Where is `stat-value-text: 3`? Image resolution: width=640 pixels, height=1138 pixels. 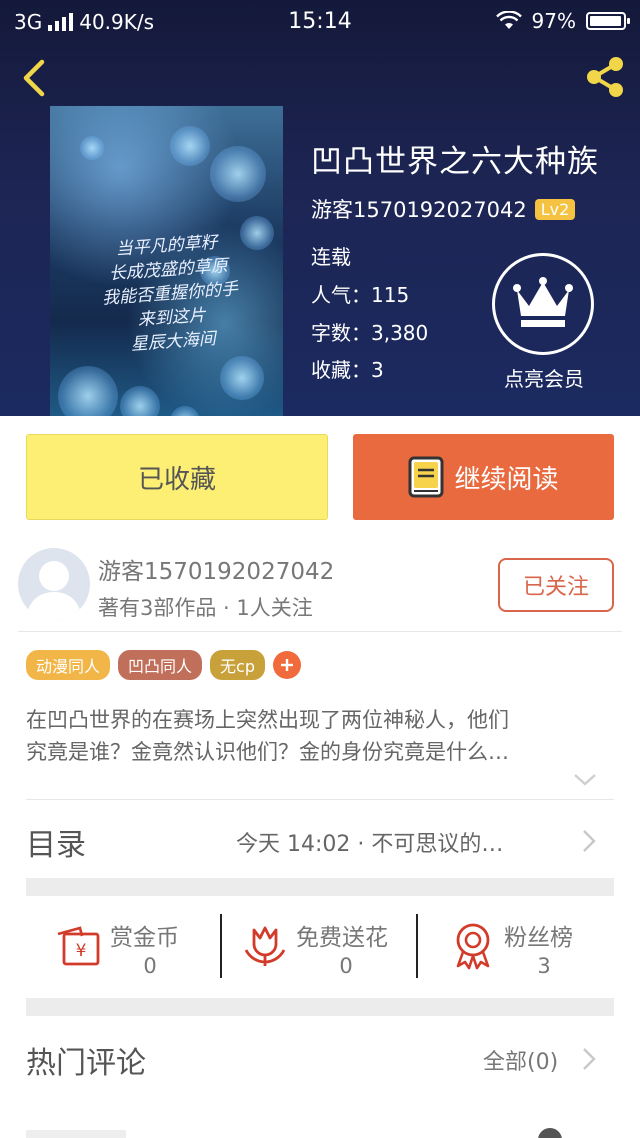 stat-value-text: 3 is located at coordinates (544, 966).